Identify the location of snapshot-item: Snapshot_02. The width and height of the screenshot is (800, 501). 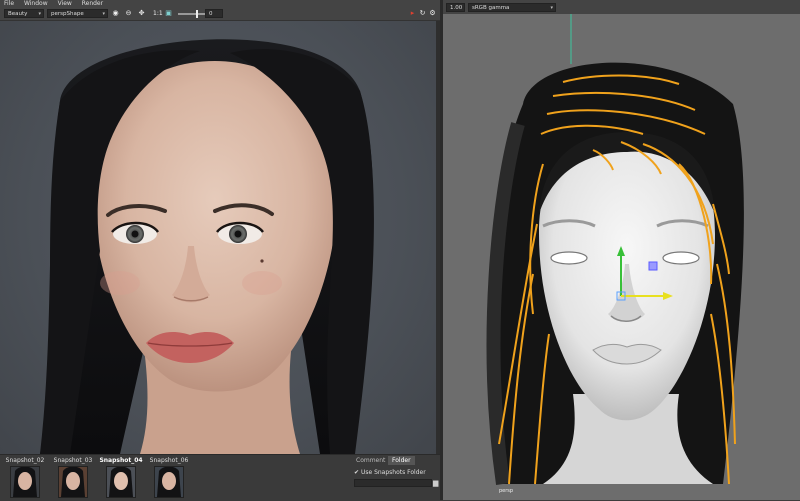
(25, 478).